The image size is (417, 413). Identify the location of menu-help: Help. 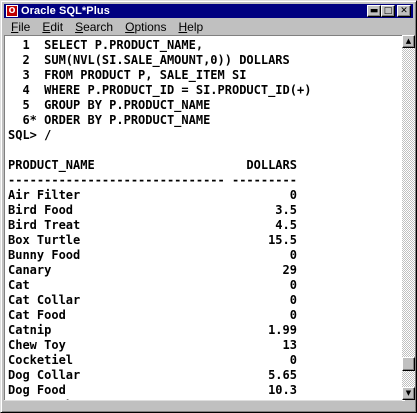
(189, 27).